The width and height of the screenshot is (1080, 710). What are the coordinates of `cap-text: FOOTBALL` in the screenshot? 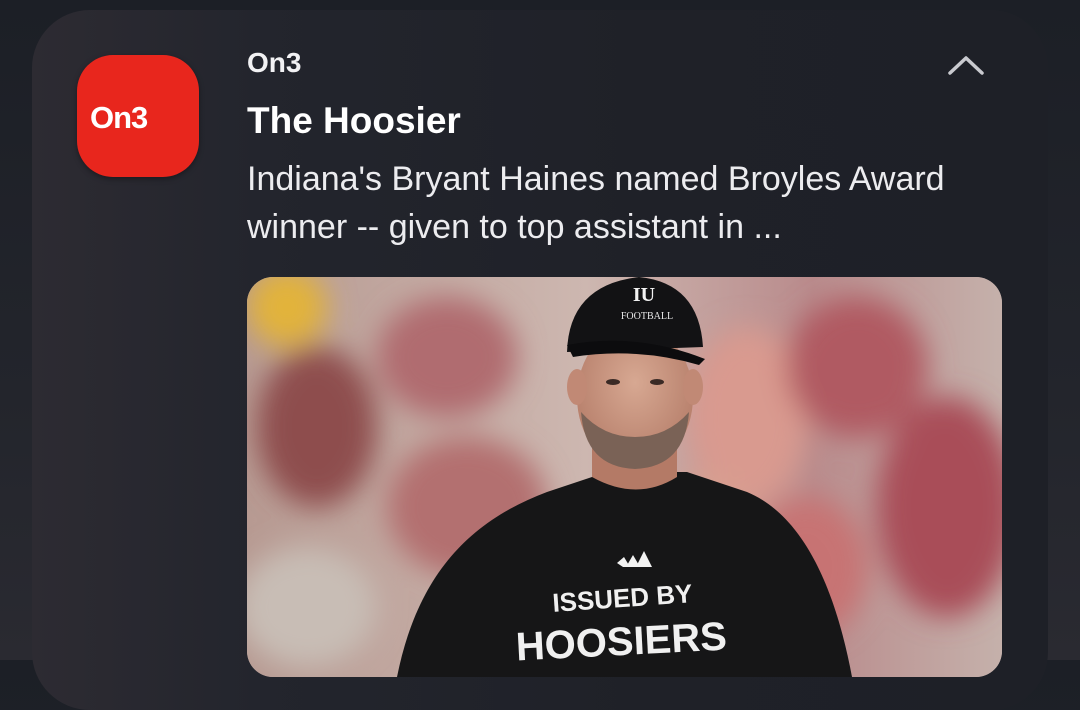 It's located at (647, 316).